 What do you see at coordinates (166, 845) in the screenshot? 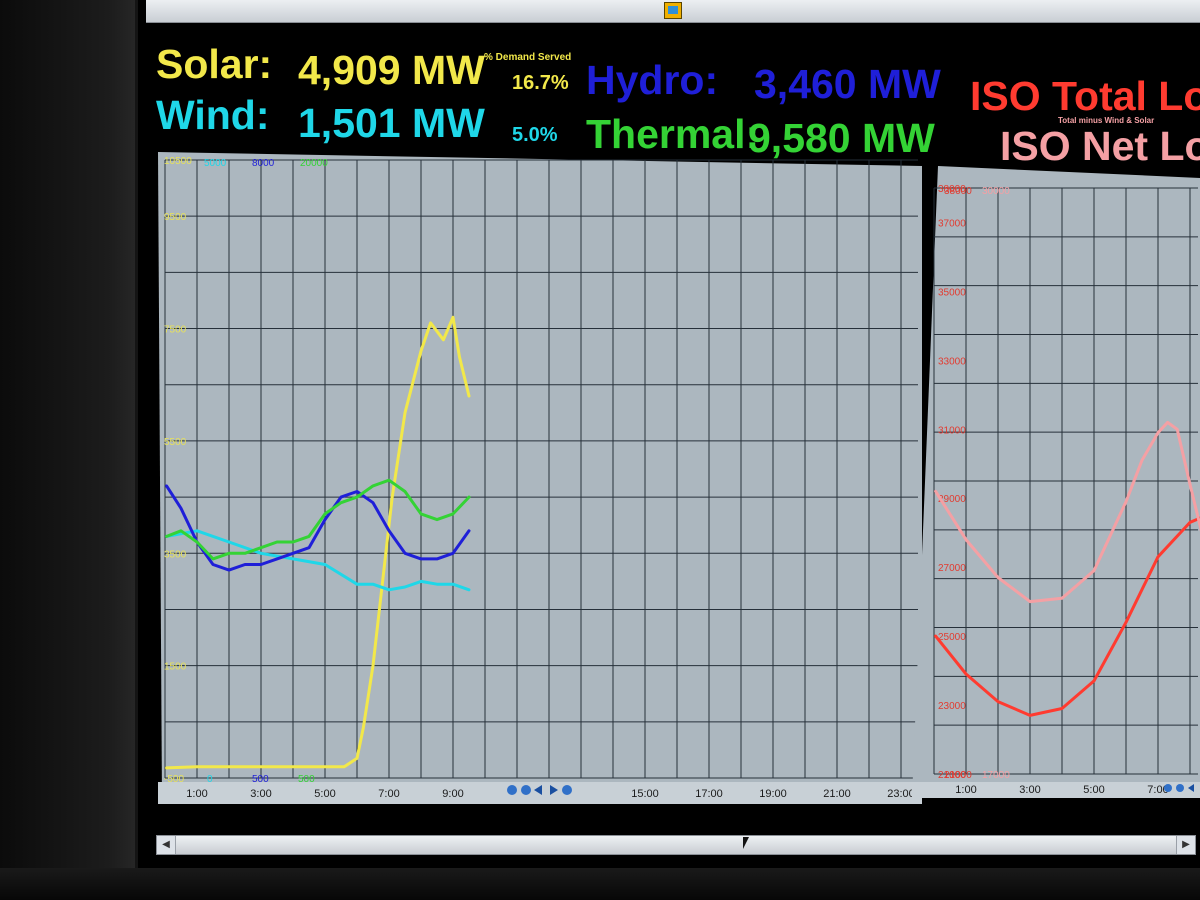
I see `scroll-left-icon: ◀` at bounding box center [166, 845].